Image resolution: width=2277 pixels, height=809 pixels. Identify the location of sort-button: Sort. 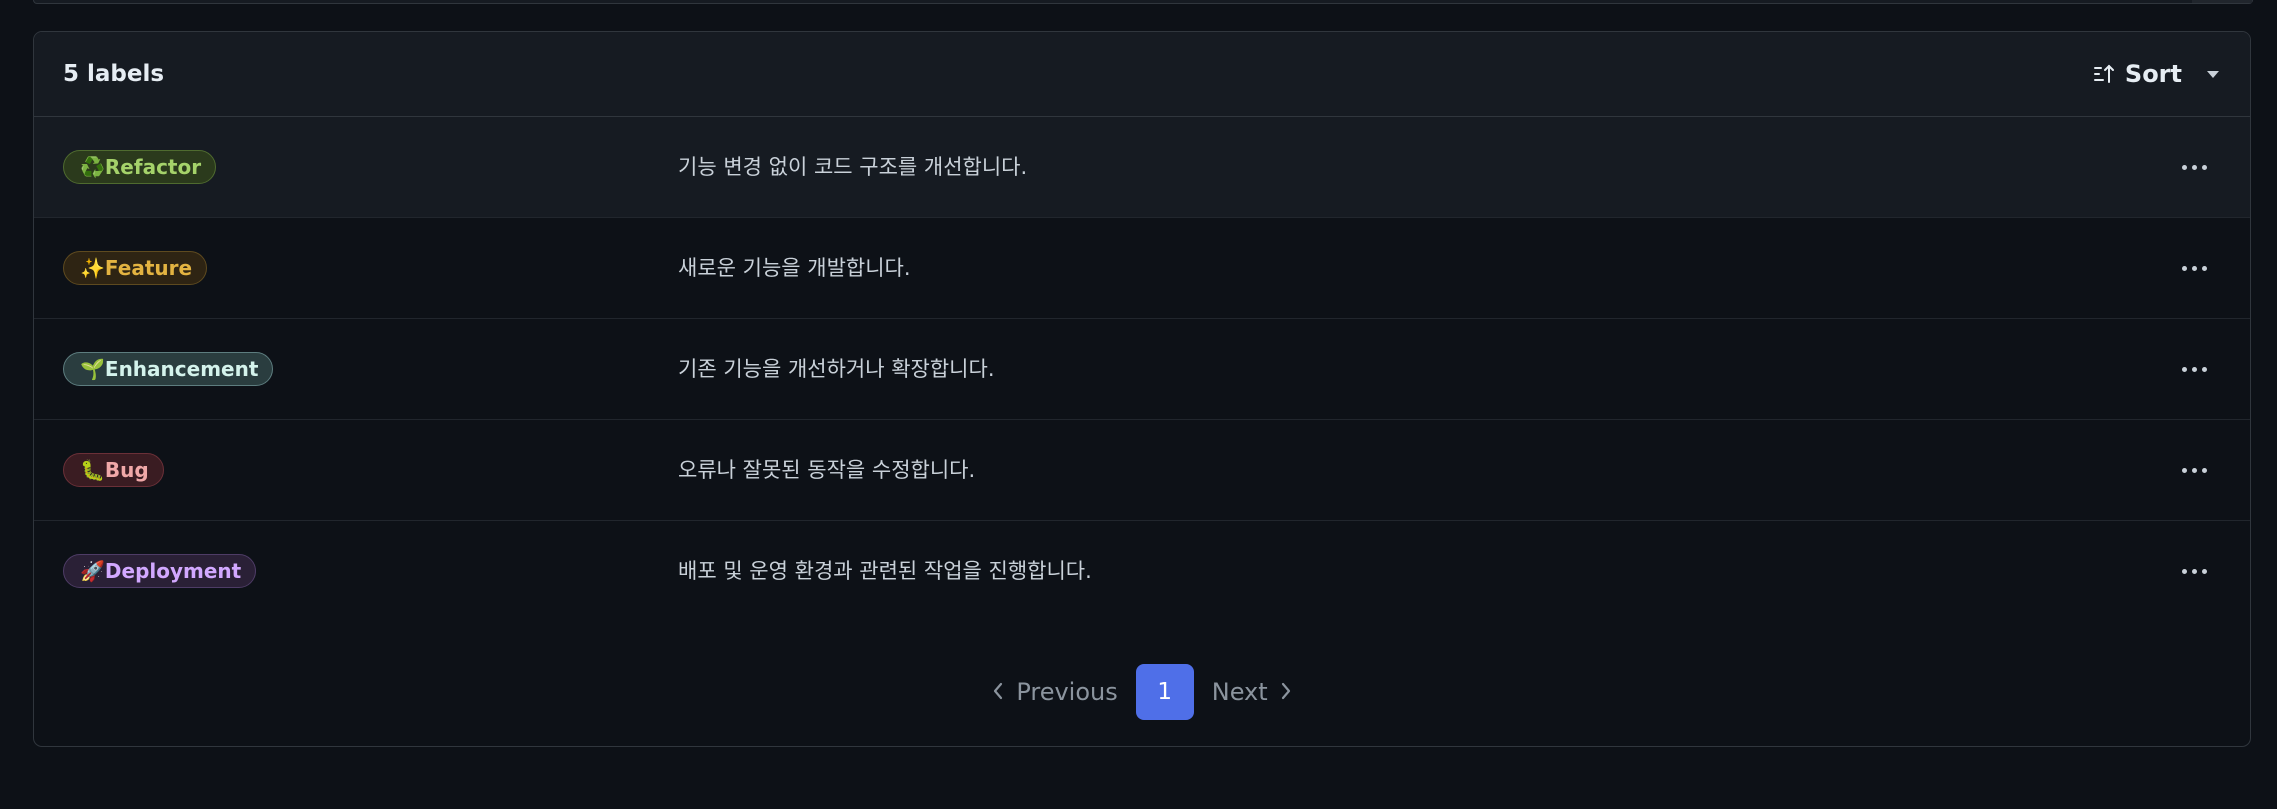
(2156, 74).